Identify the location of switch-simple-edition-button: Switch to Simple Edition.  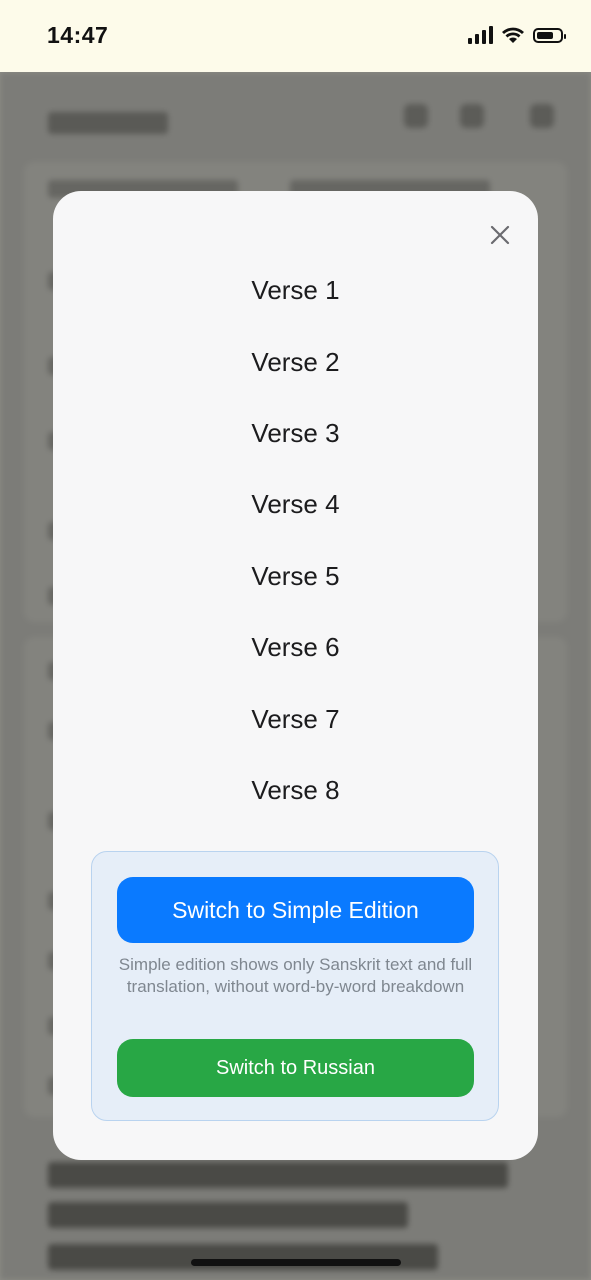
(295, 910).